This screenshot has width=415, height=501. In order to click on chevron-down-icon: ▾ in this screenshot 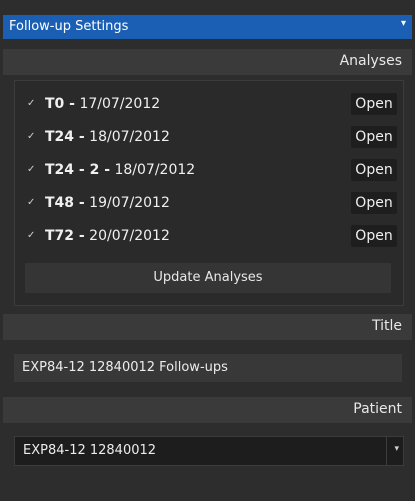, I will do `click(396, 449)`.